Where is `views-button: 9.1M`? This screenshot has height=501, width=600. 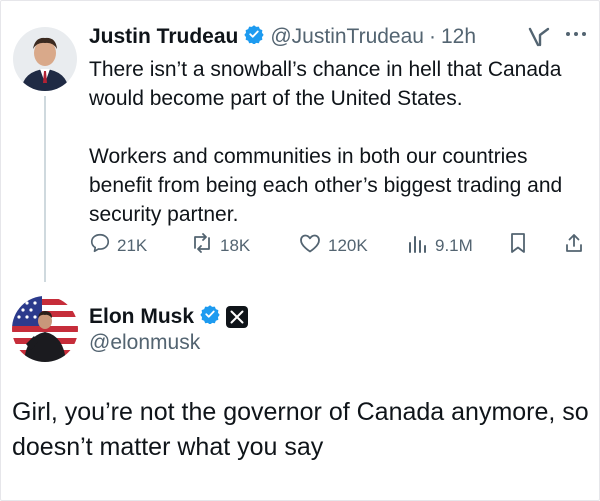 views-button: 9.1M is located at coordinates (440, 245).